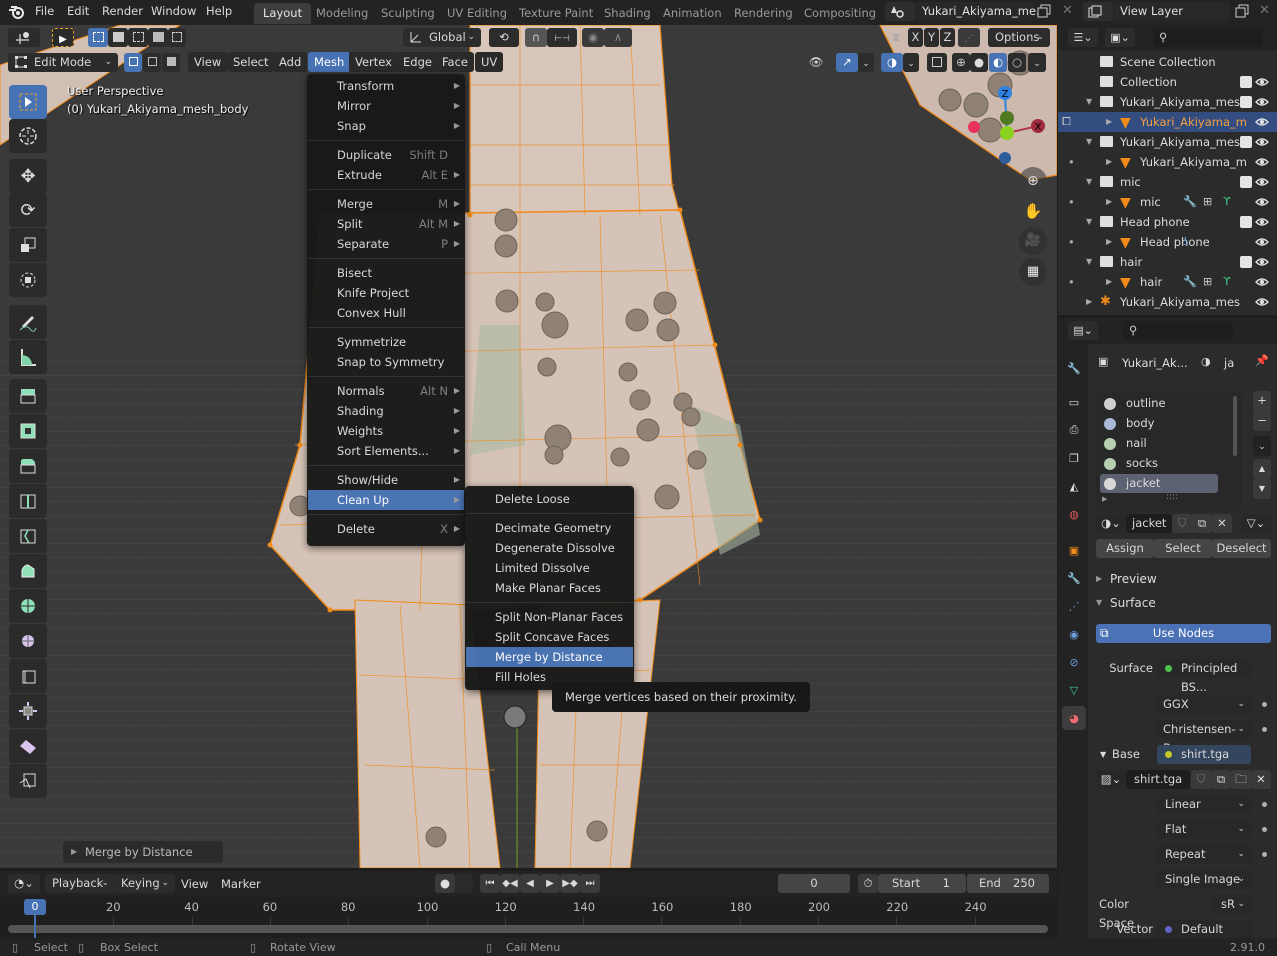 The image size is (1277, 956). I want to click on mirror-z-button: Z, so click(947, 37).